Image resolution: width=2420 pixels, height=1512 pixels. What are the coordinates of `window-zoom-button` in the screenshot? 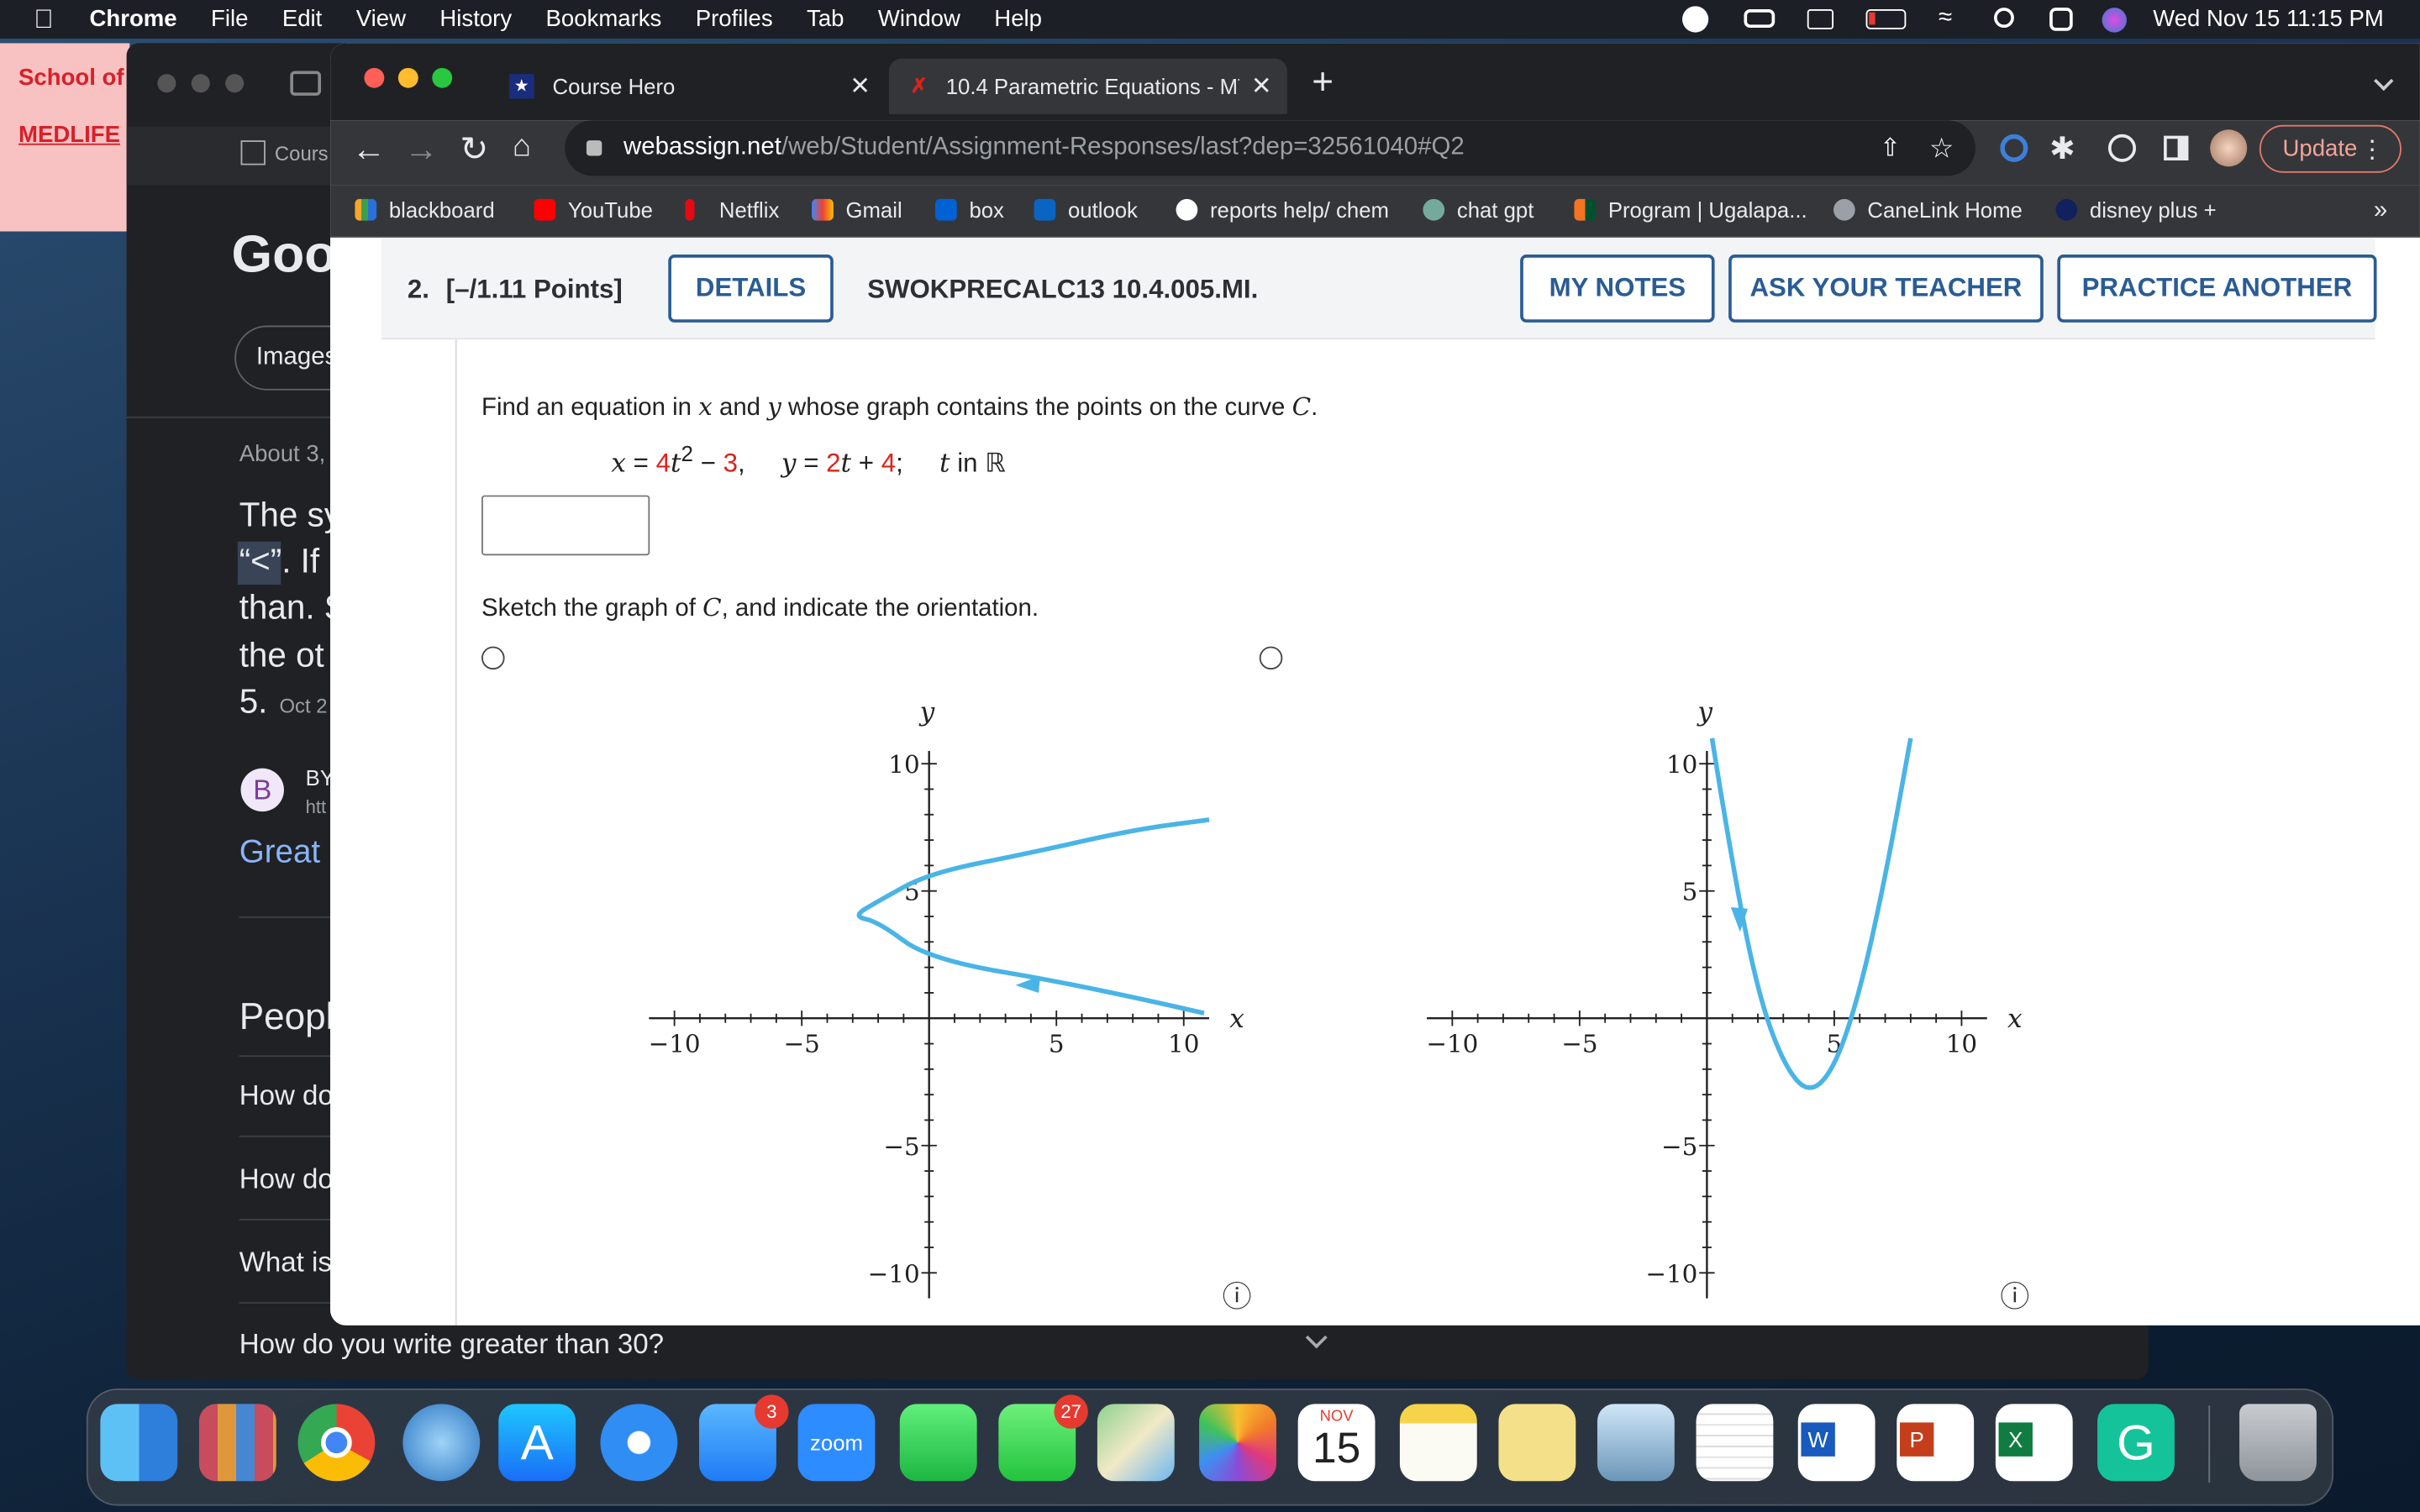 It's located at (442, 77).